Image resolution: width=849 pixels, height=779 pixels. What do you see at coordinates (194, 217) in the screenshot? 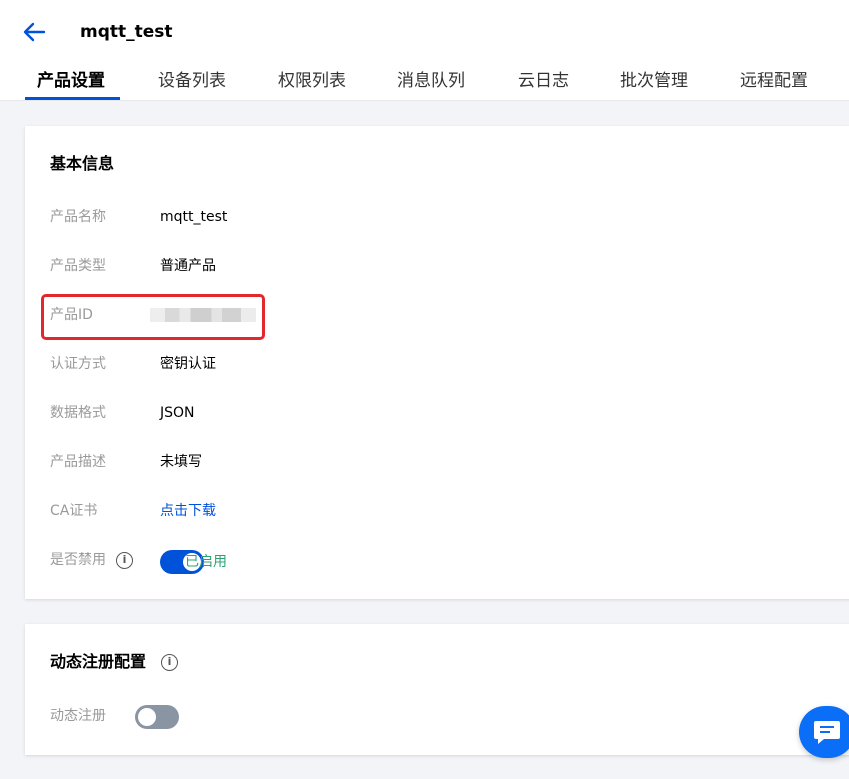
I see `product-name-value: mqtt_test` at bounding box center [194, 217].